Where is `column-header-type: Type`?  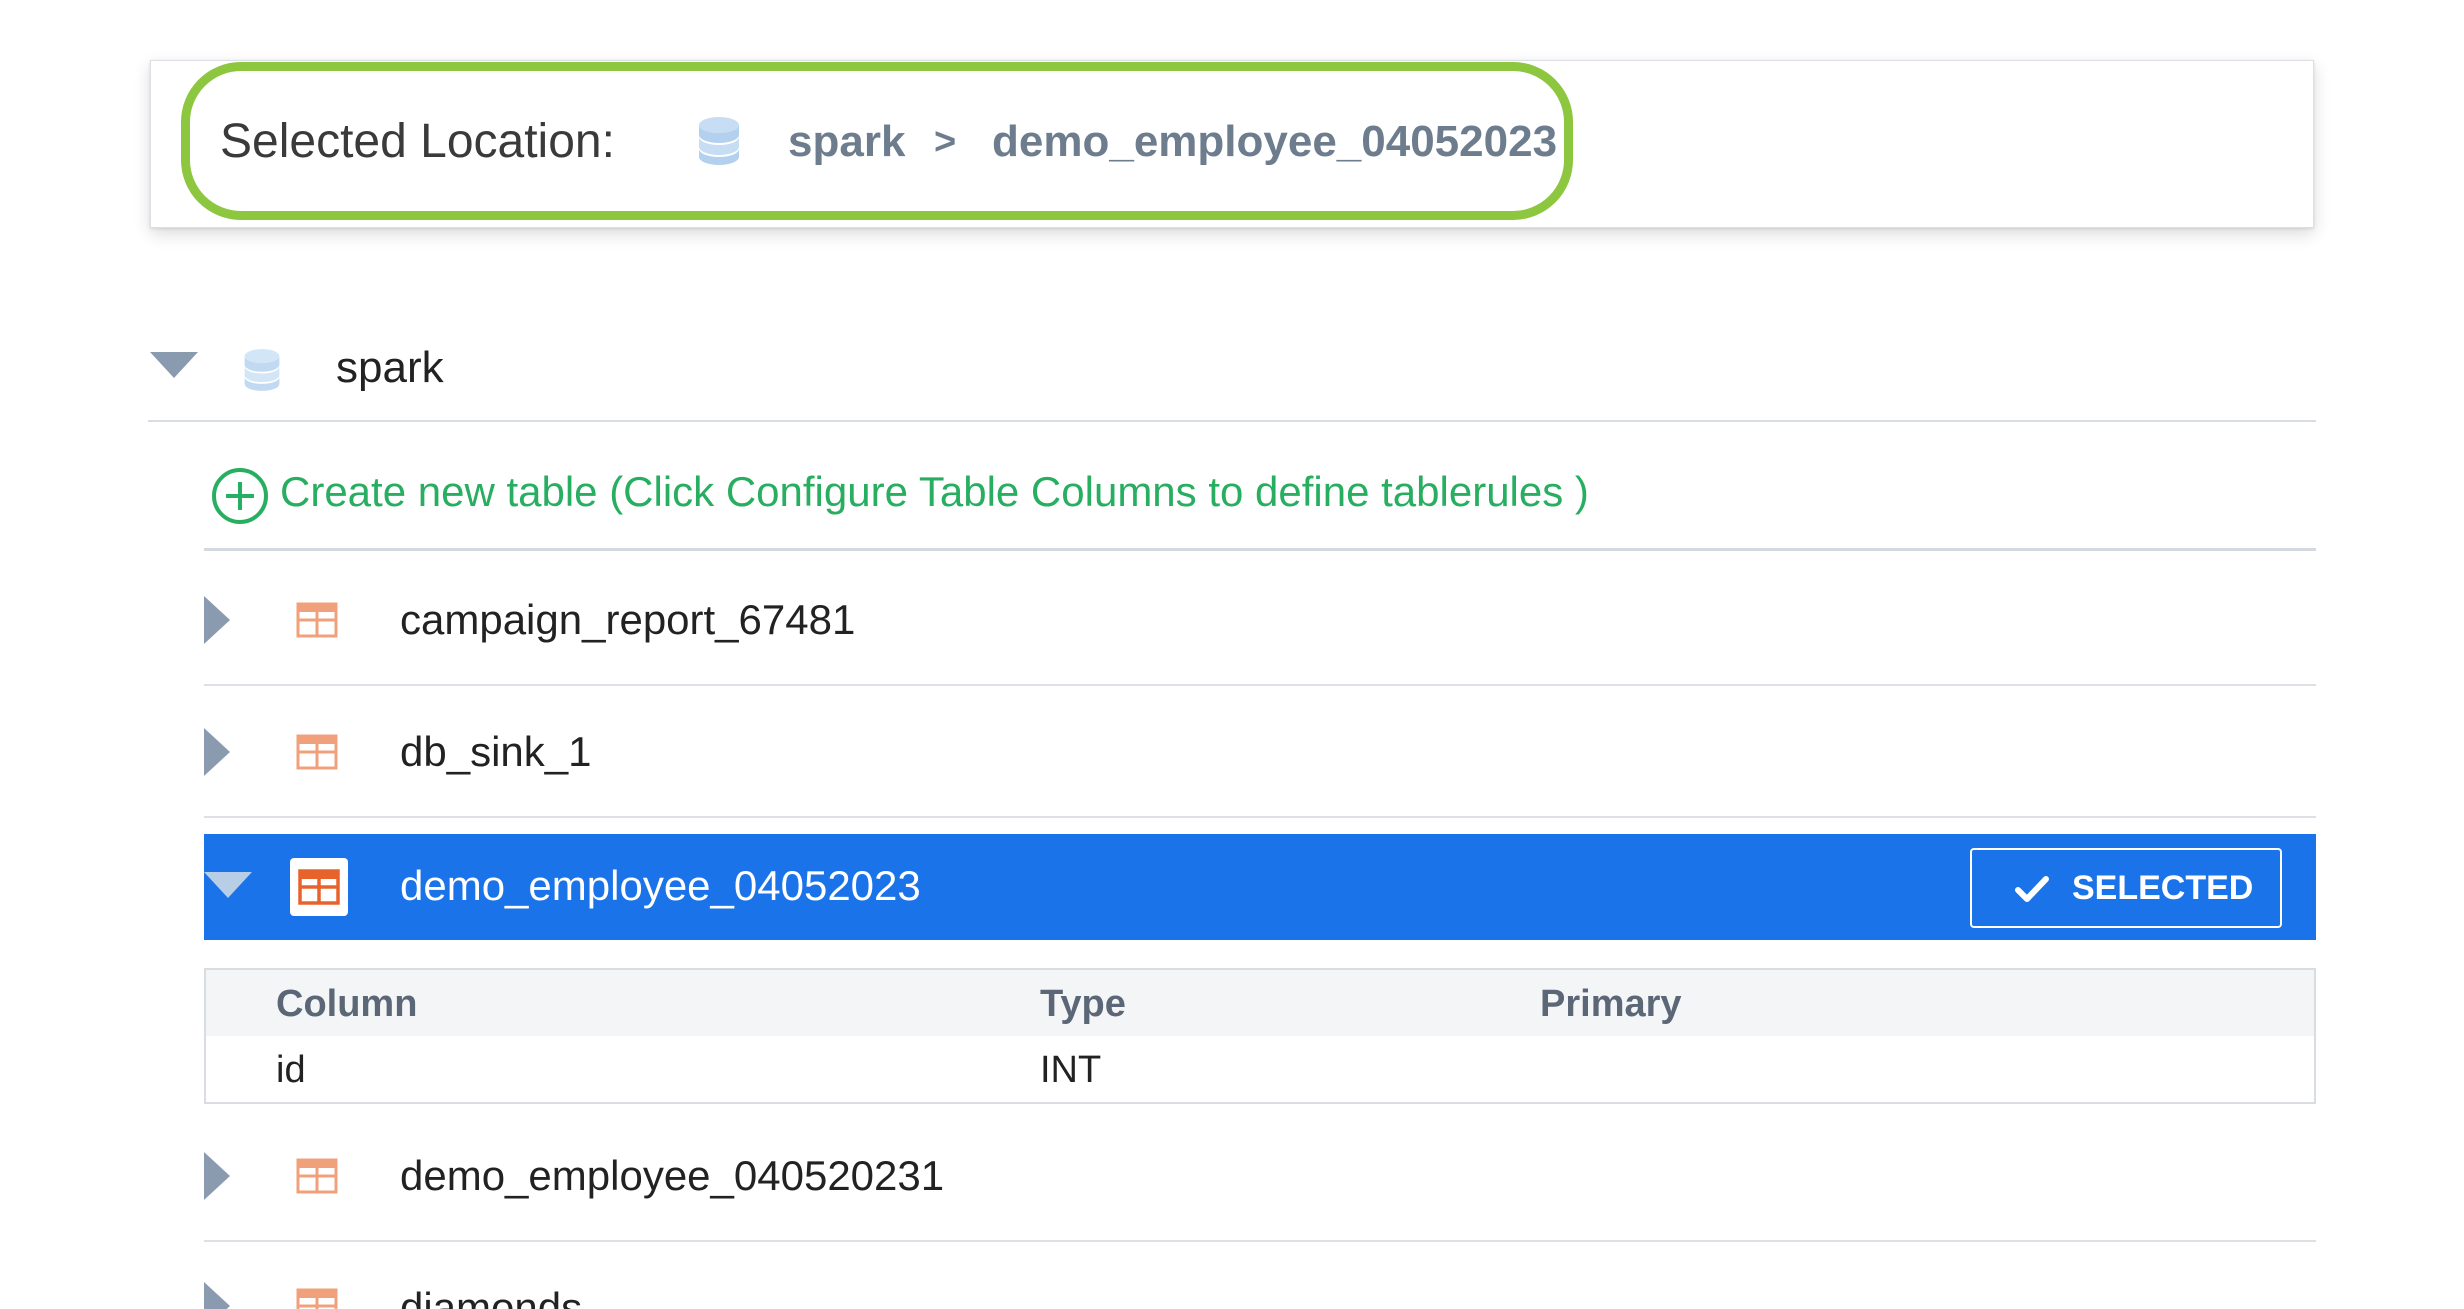 column-header-type: Type is located at coordinates (1083, 1004).